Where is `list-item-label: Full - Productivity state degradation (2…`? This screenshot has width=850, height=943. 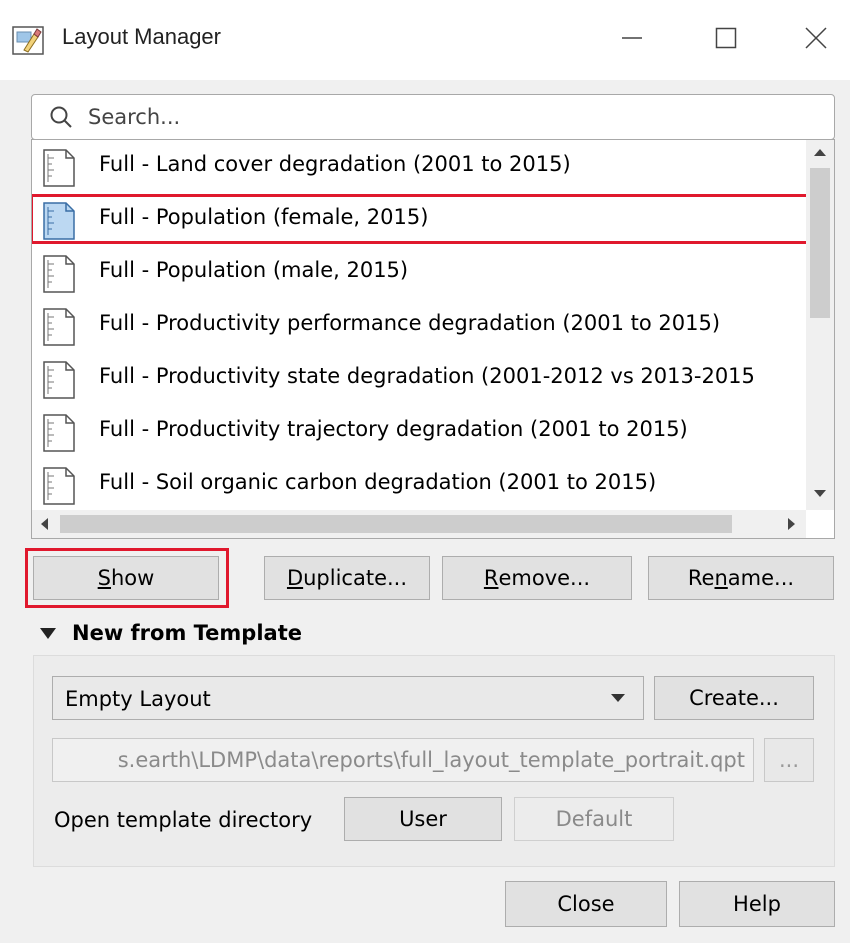
list-item-label: Full - Productivity state degradation (2… is located at coordinates (427, 376).